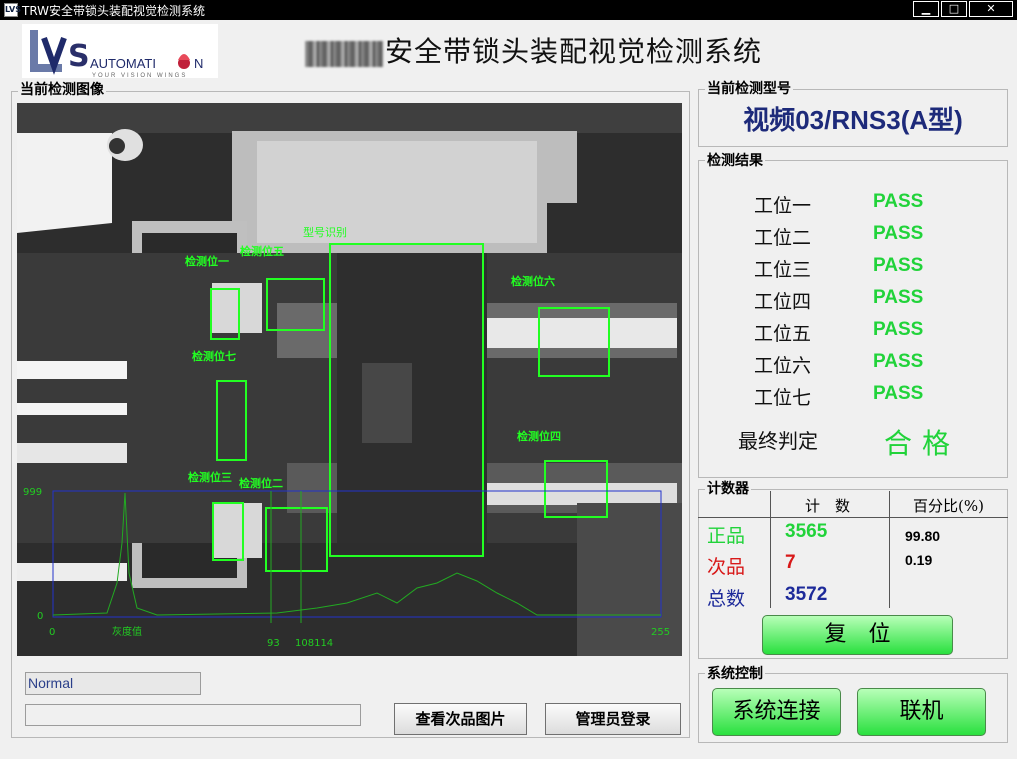 Image resolution: width=1017 pixels, height=759 pixels. Describe the element at coordinates (923, 536) in the screenshot. I see `counter-good-pct: 99.80` at that location.